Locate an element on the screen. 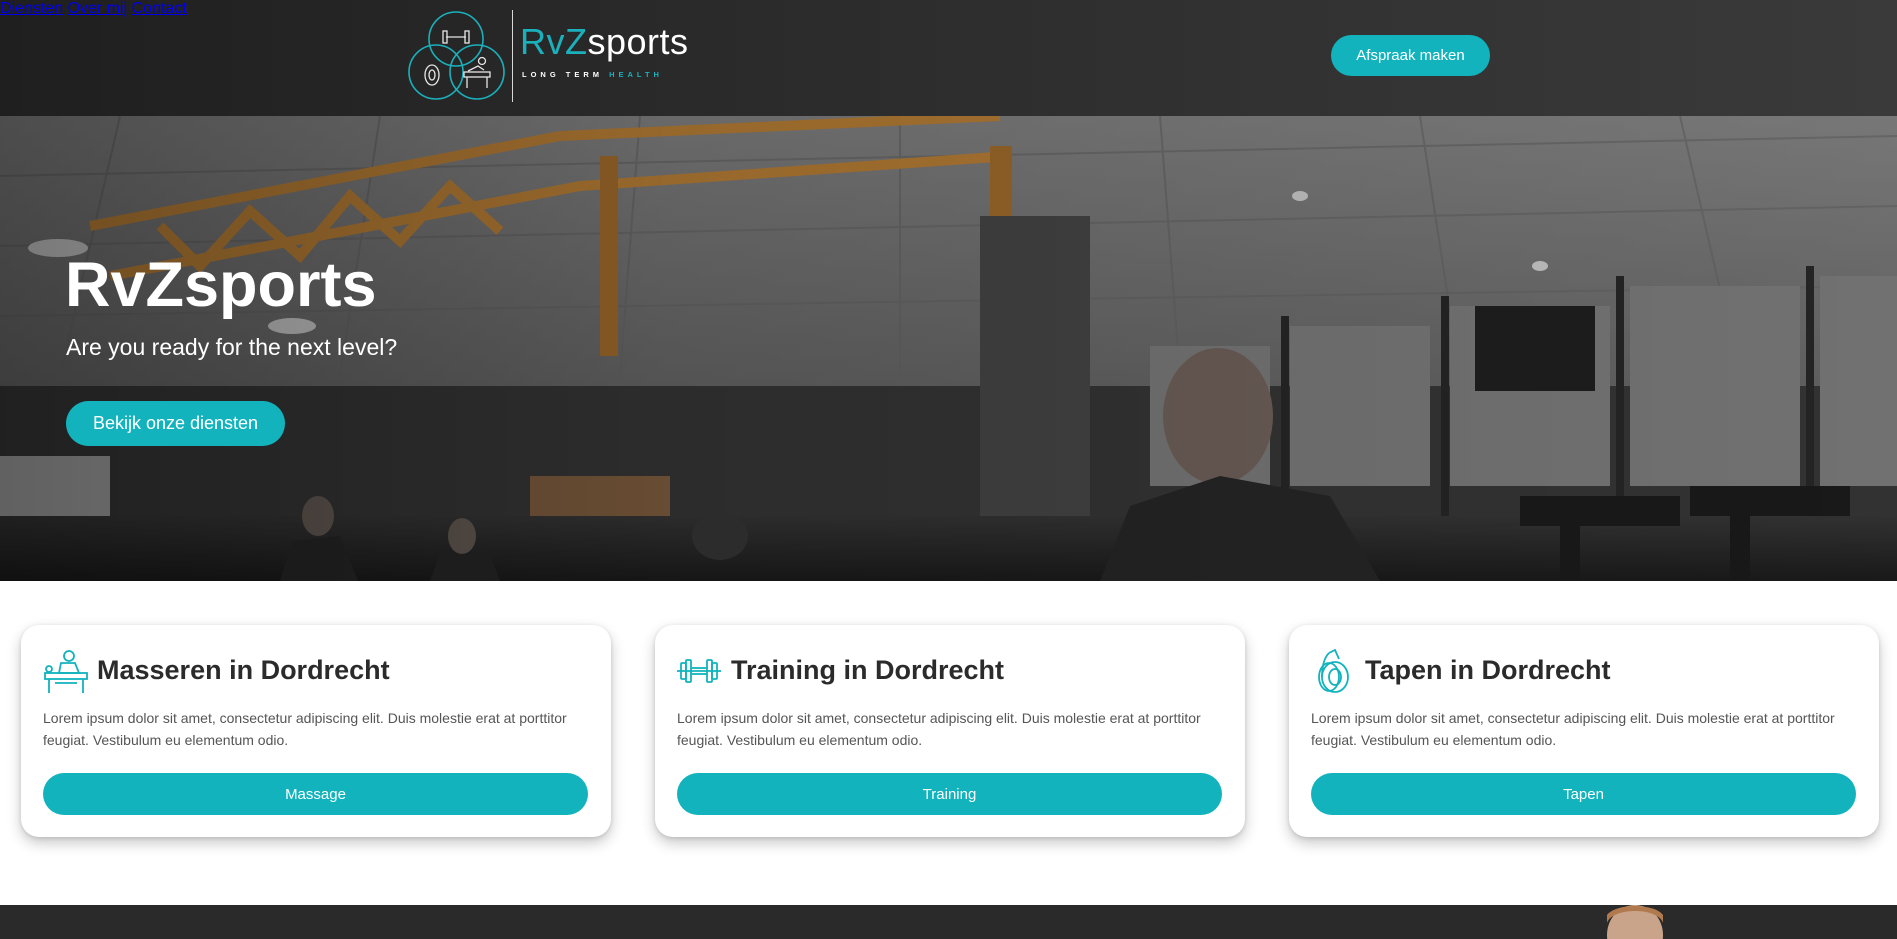 The height and width of the screenshot is (939, 1897). logo: RvZsports LONG TERM HEALTH is located at coordinates (548, 56).